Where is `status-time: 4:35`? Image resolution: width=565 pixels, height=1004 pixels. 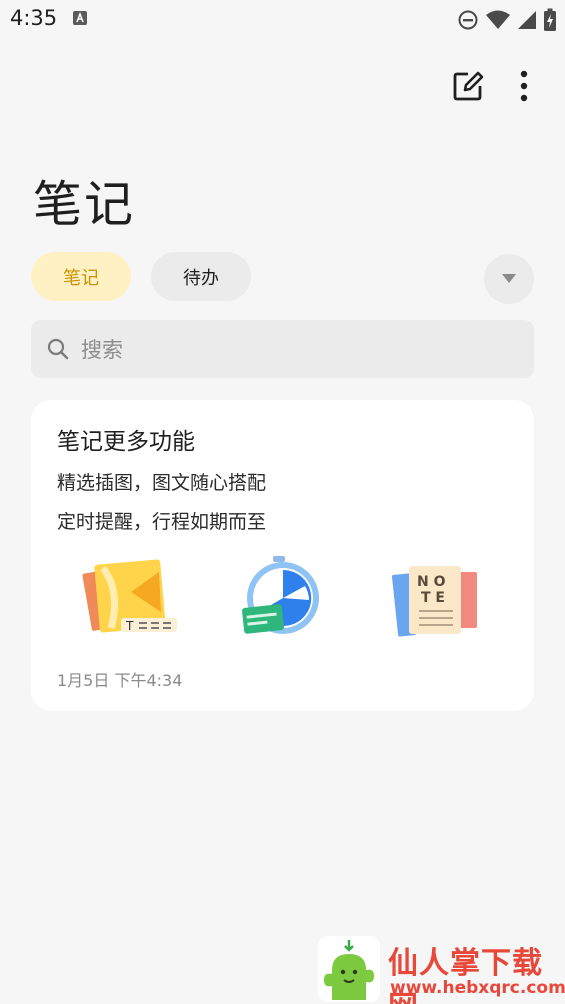 status-time: 4:35 is located at coordinates (34, 18).